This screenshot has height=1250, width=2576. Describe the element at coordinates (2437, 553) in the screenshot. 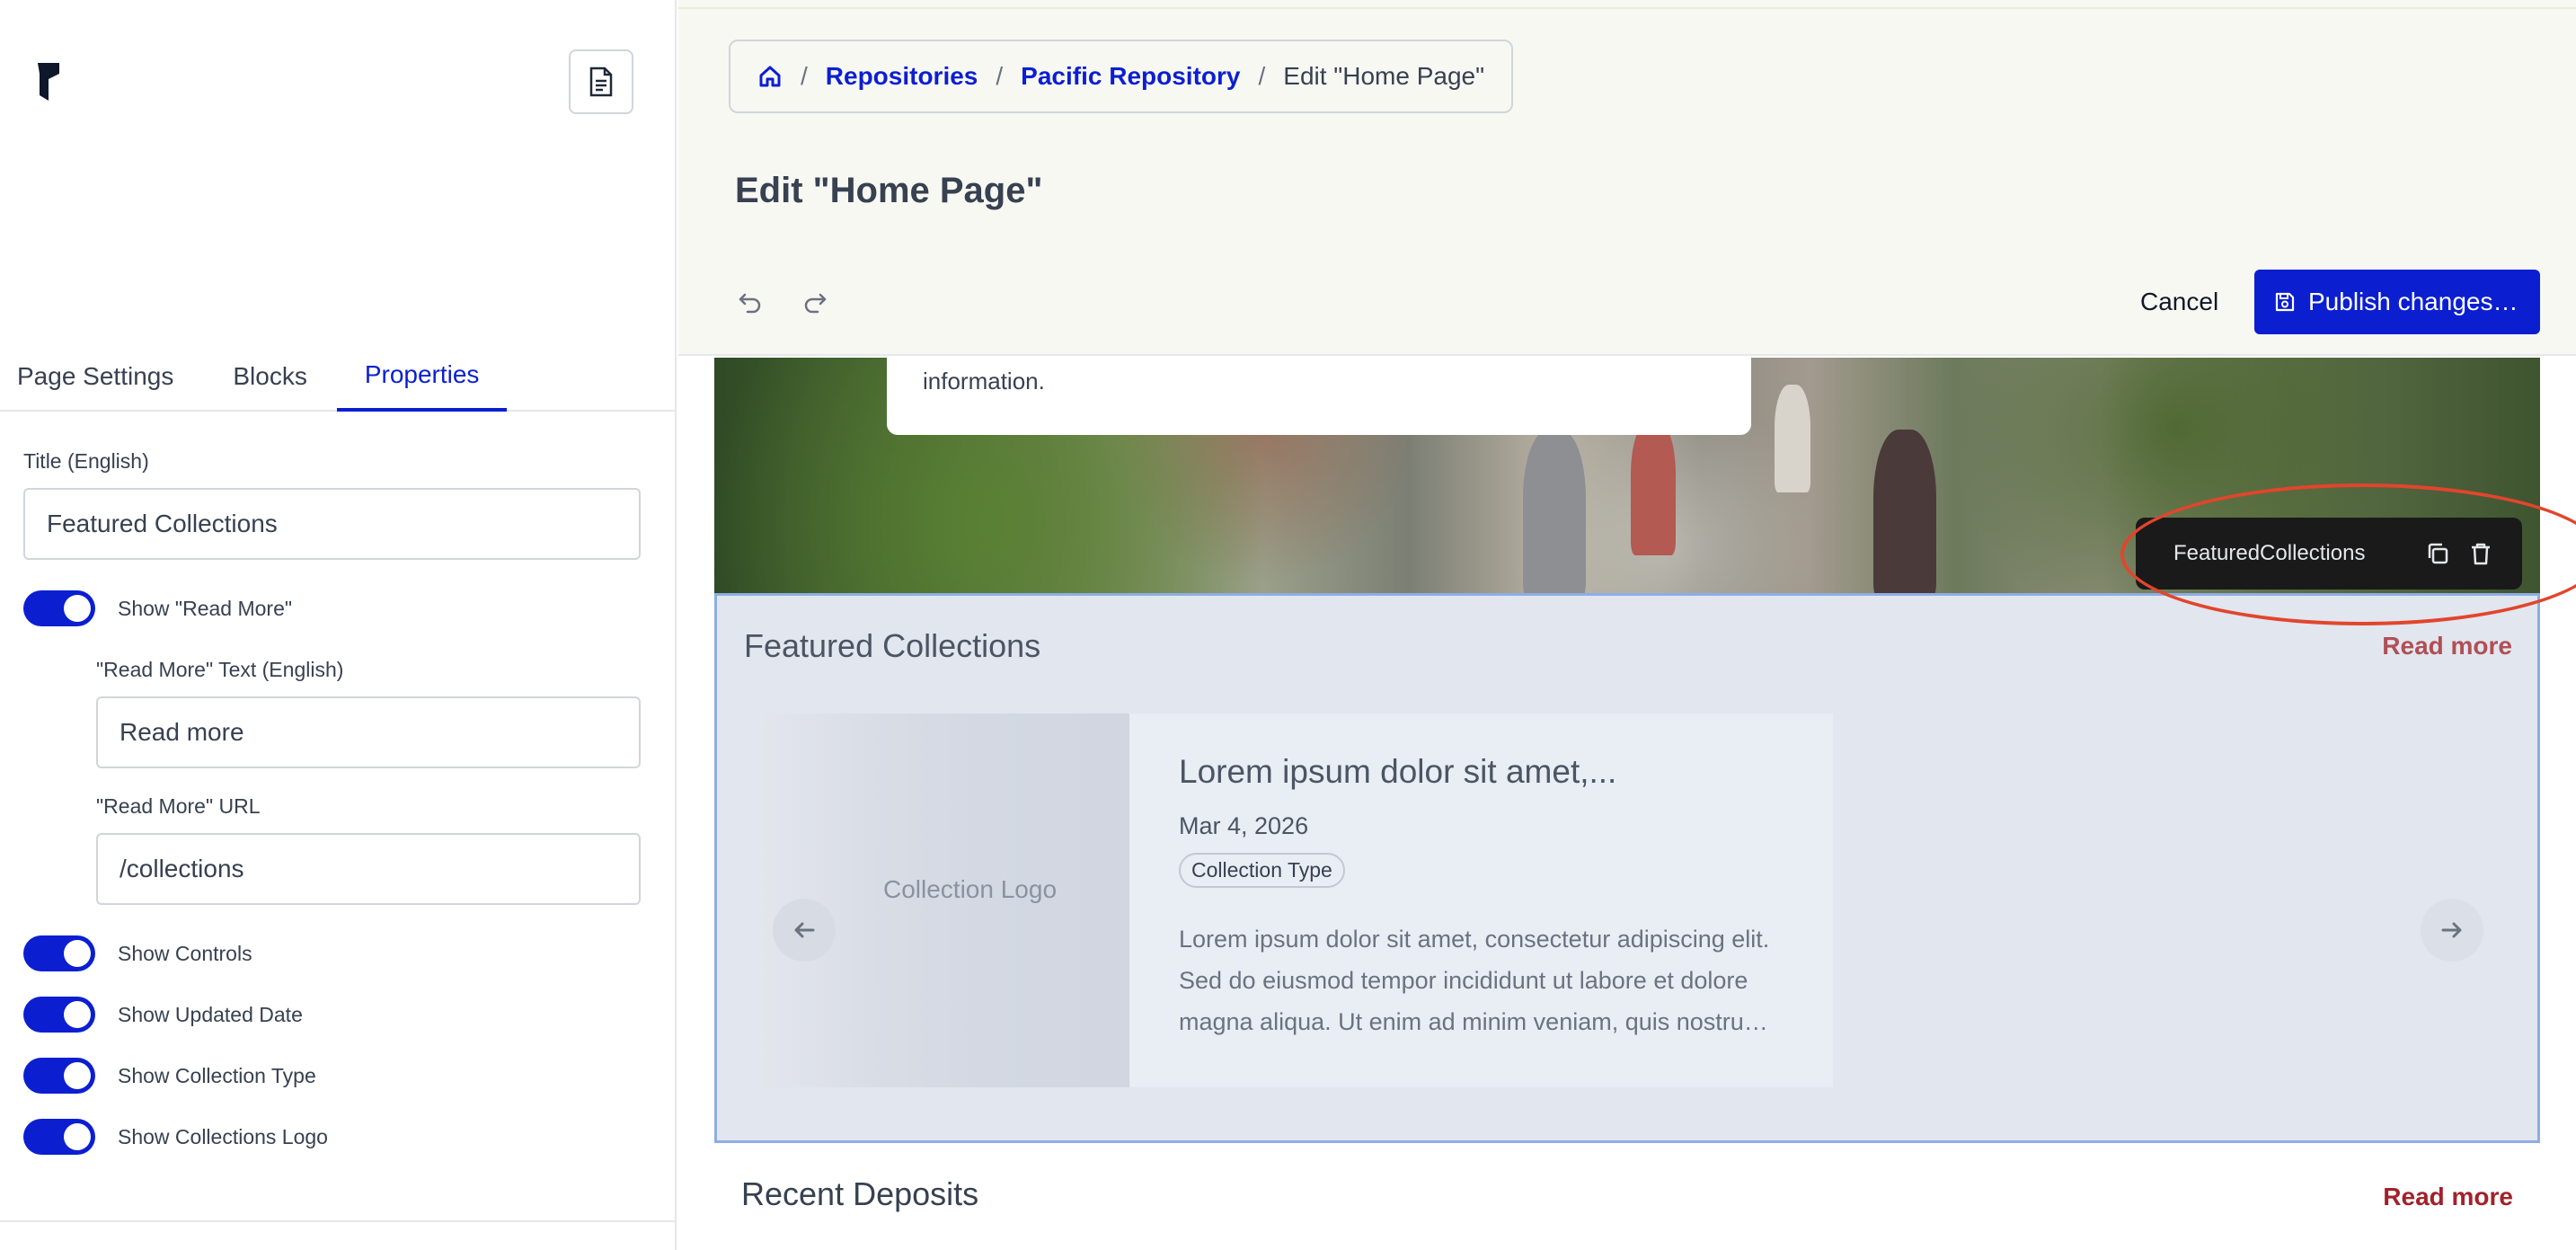

I see `copy-icon` at that location.